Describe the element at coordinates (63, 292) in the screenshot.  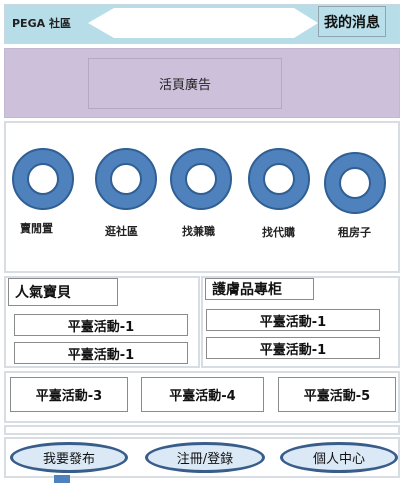
I see `popular-title: 人氣寶貝` at that location.